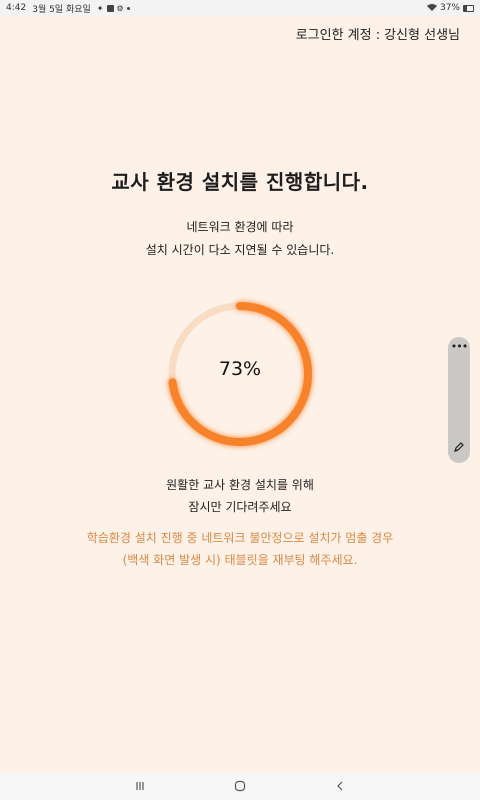 Image resolution: width=480 pixels, height=800 pixels. I want to click on side-panel-handle: •••, so click(459, 400).